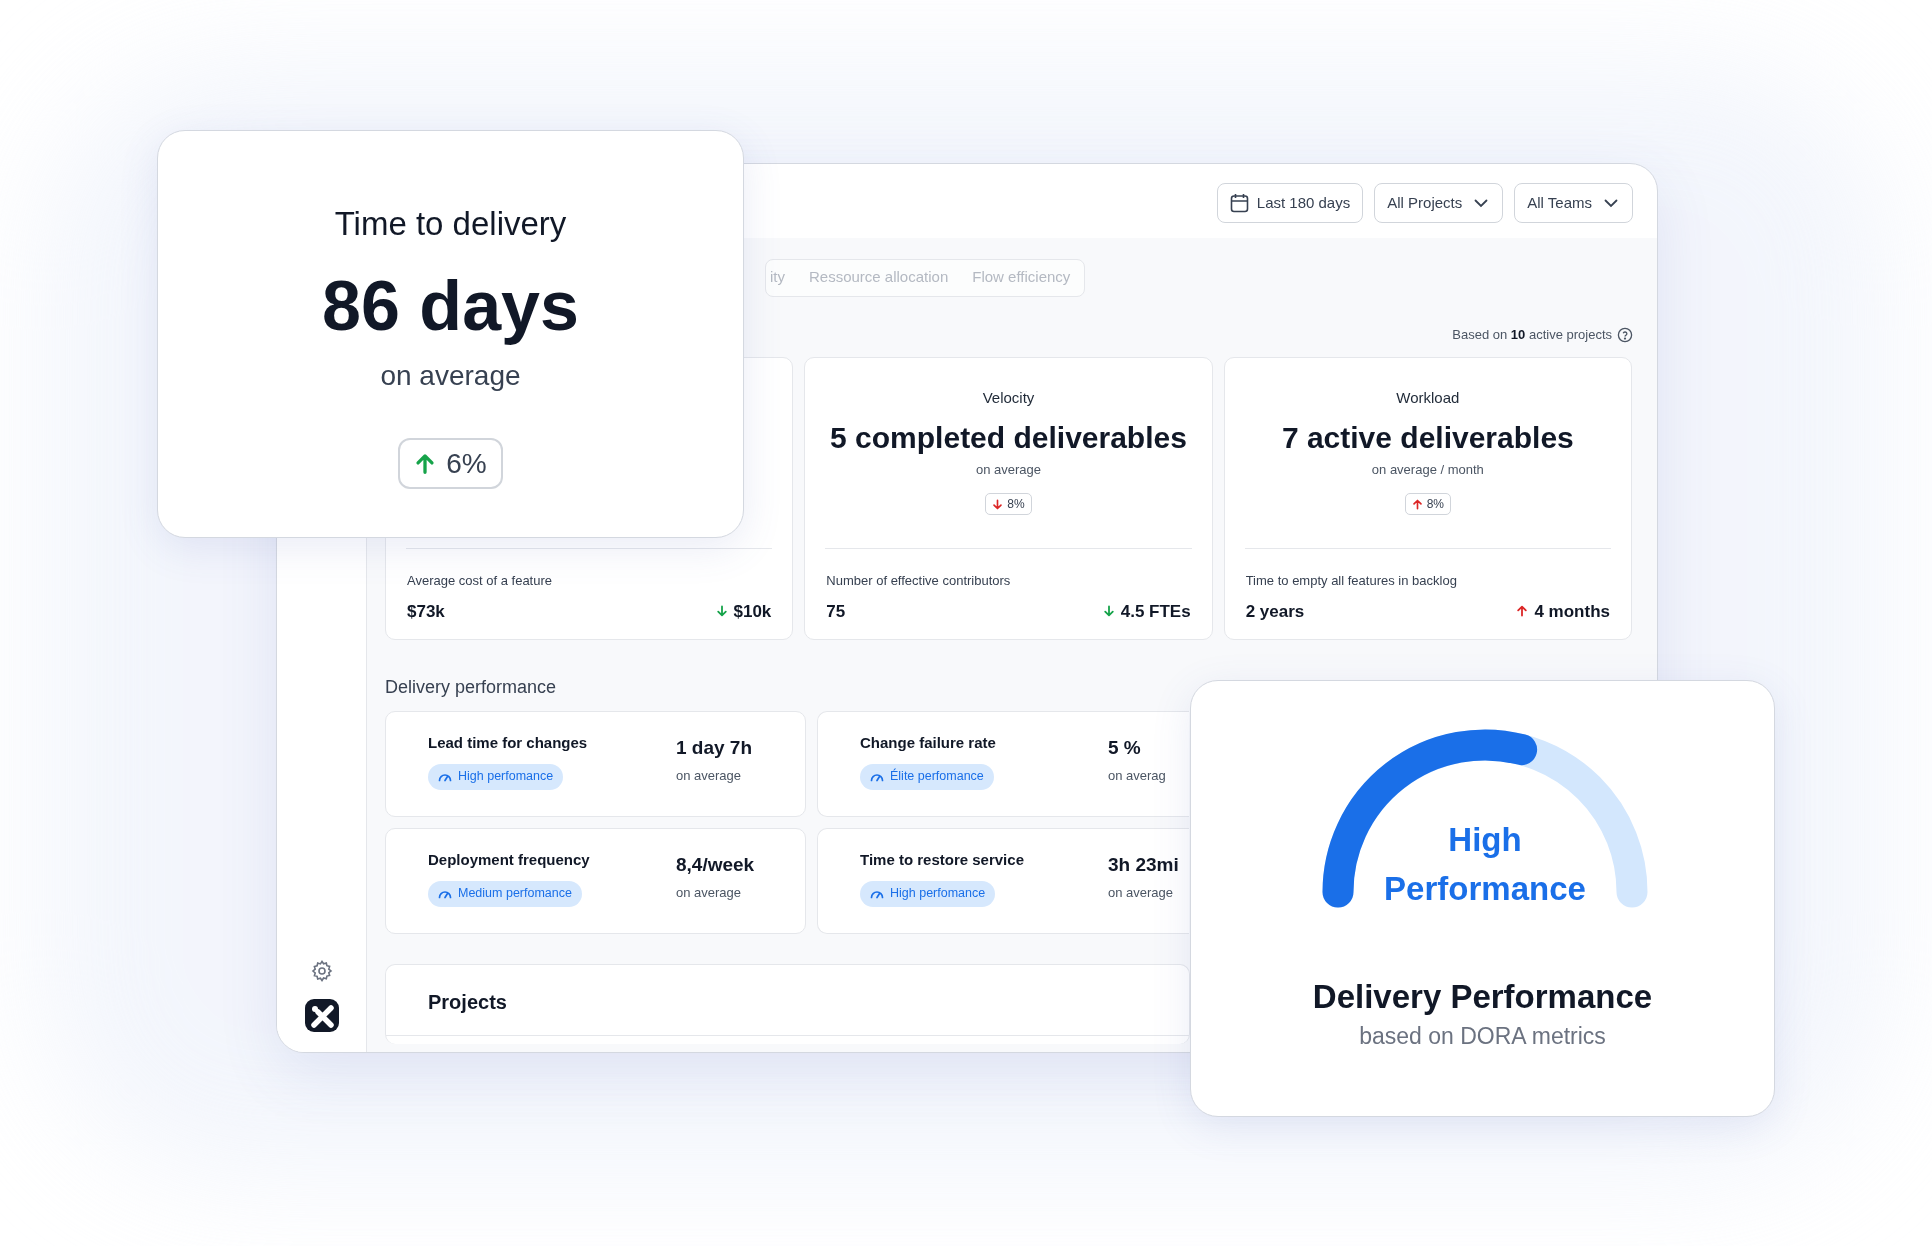 Image resolution: width=1932 pixels, height=1246 pixels. Describe the element at coordinates (1427, 469) in the screenshot. I see `metric-subtitle: on average / month` at that location.